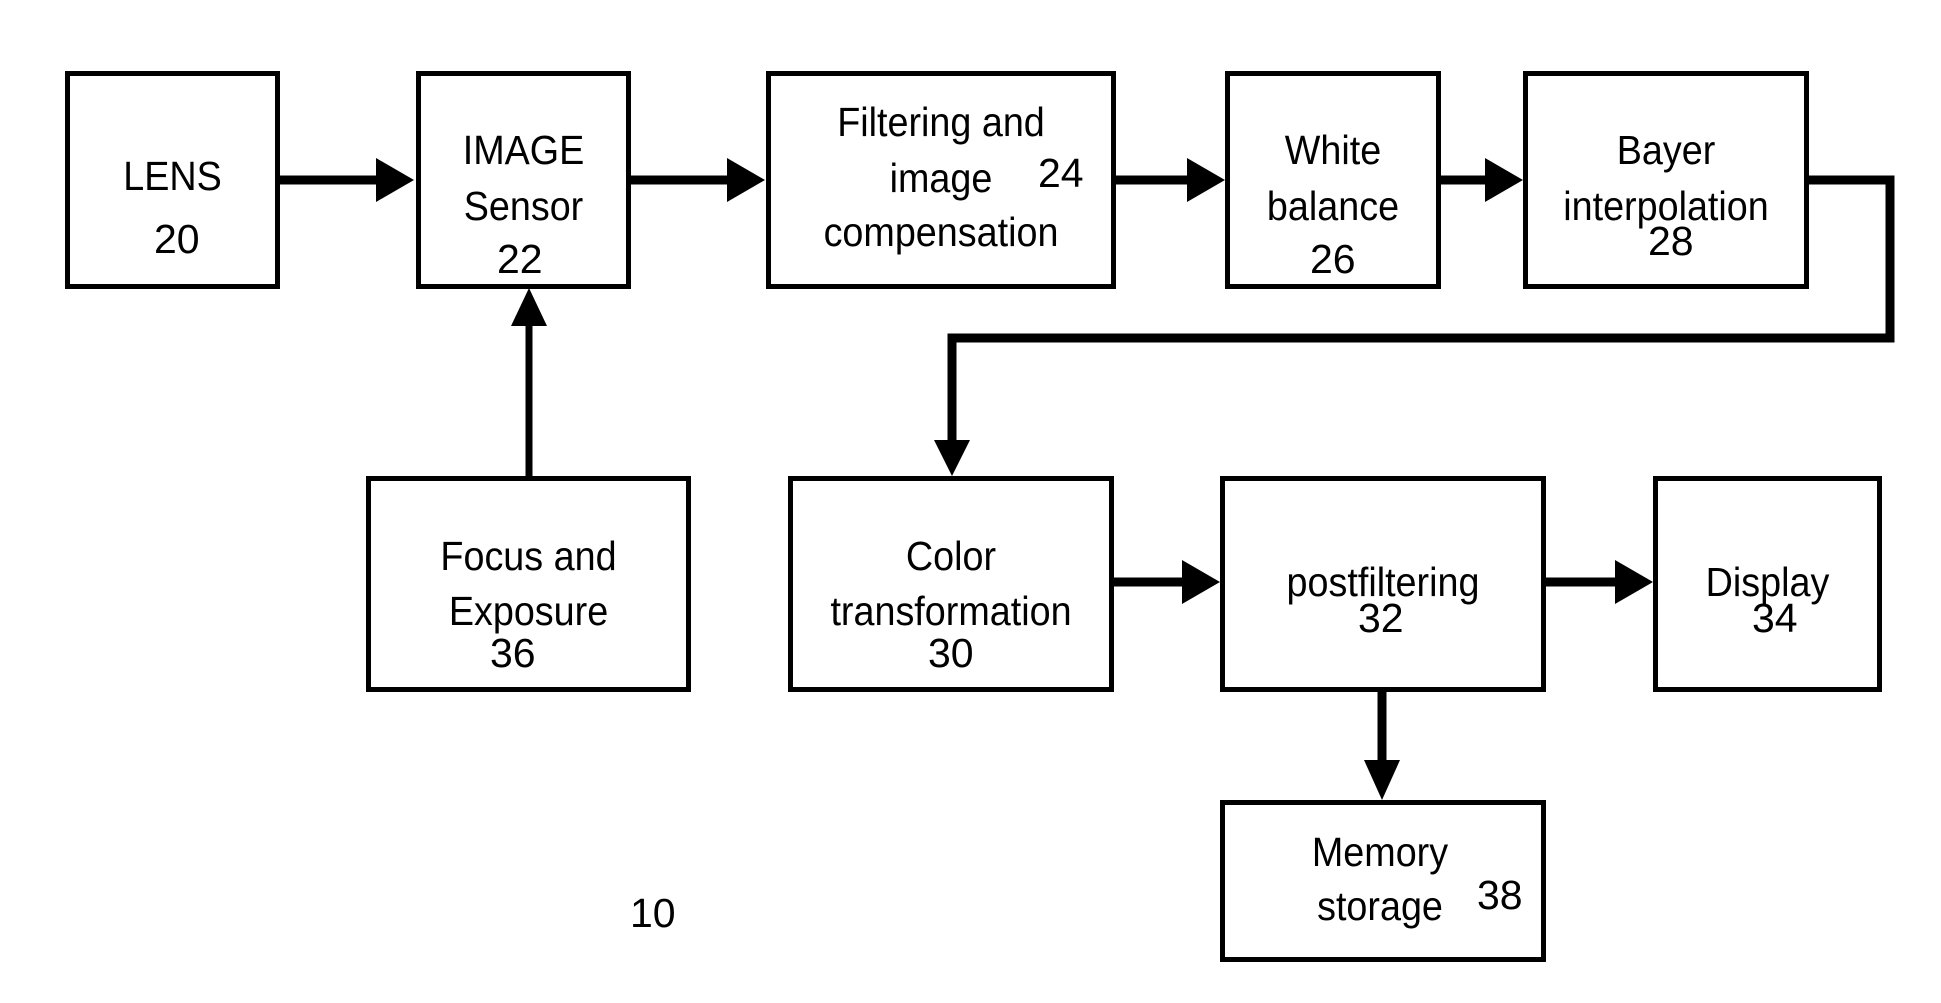 Image resolution: width=1941 pixels, height=1003 pixels. Describe the element at coordinates (1380, 852) in the screenshot. I see `block-memory-line1: Memory` at that location.